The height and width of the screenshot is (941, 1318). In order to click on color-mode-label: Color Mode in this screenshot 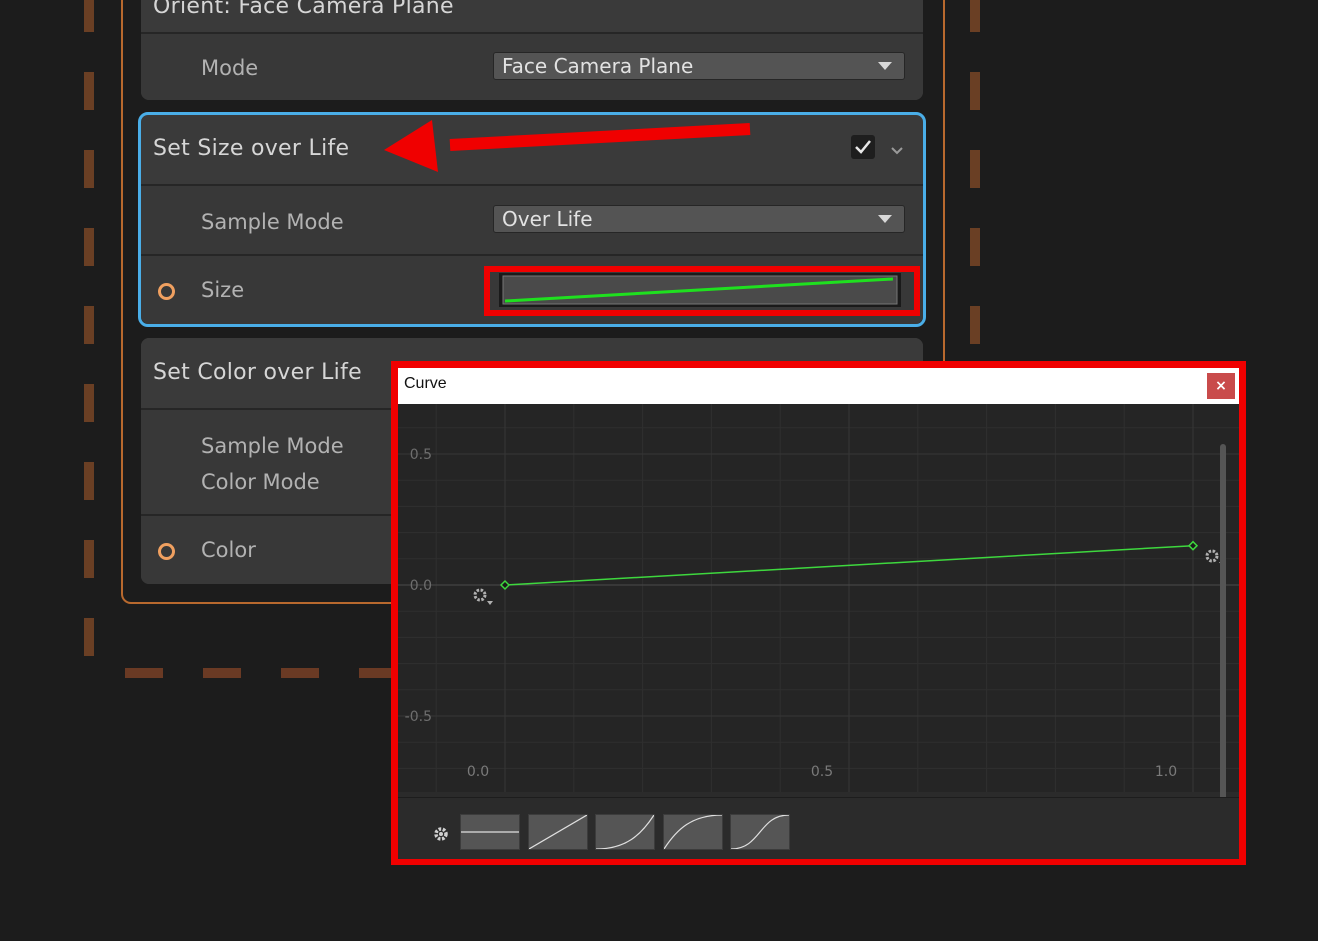, I will do `click(260, 482)`.